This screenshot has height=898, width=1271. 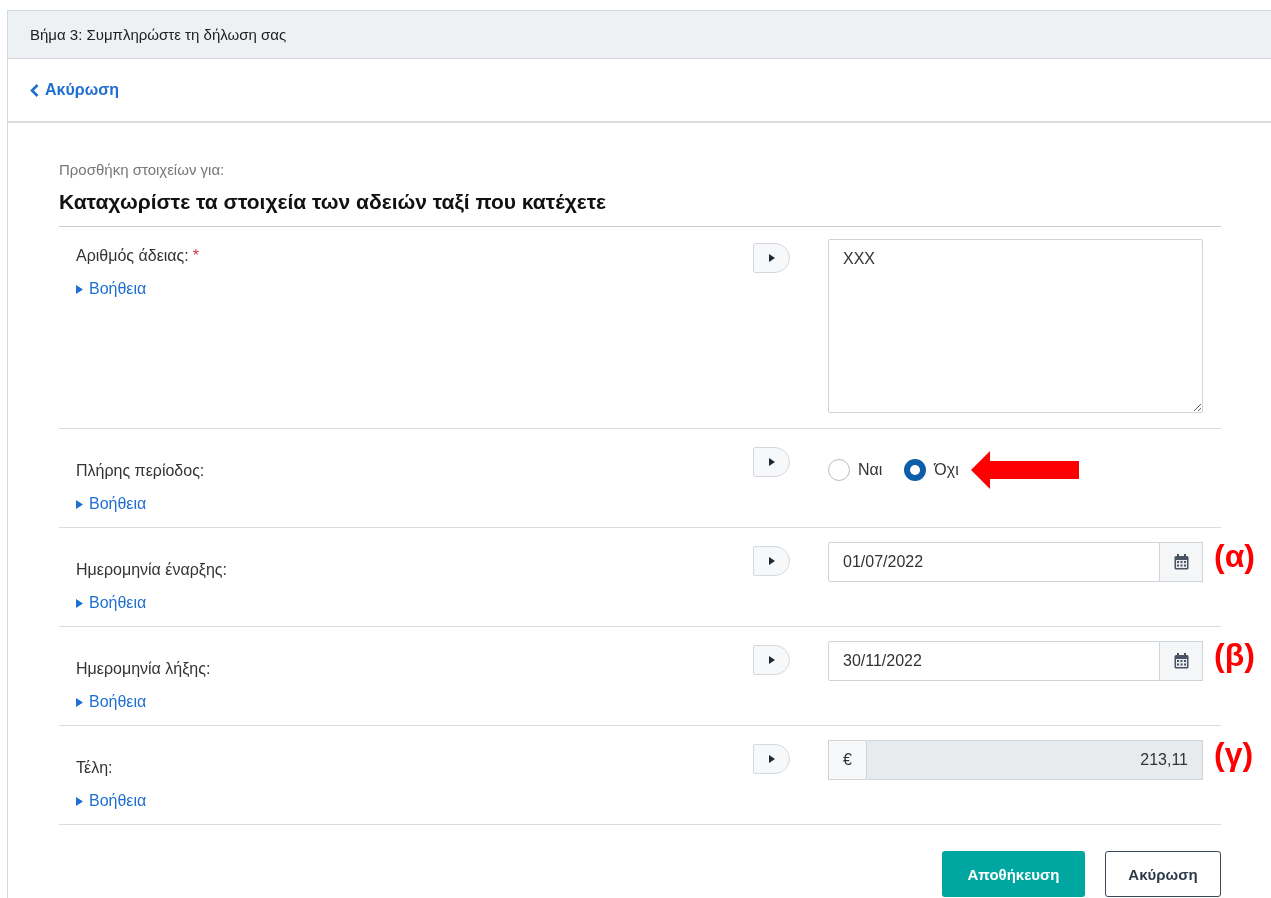 I want to click on date-field: 01/07/2022, so click(x=994, y=562).